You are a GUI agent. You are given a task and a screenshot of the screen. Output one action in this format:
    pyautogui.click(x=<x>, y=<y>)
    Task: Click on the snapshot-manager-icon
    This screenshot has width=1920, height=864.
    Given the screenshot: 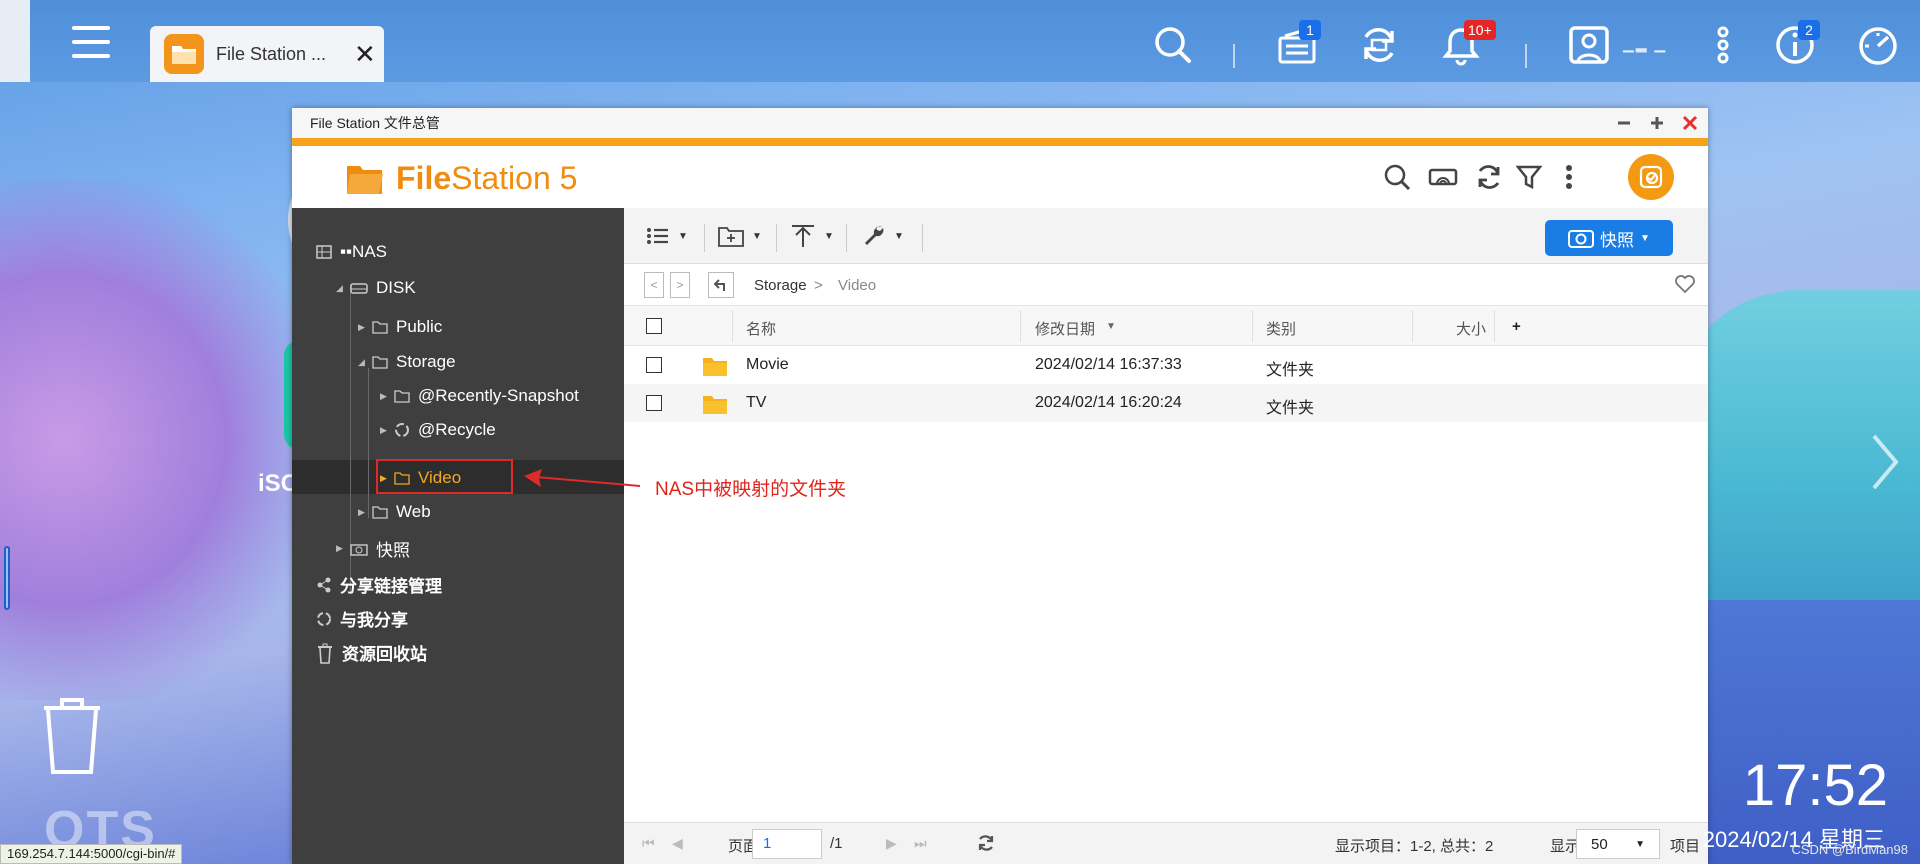 What is the action you would take?
    pyautogui.click(x=1651, y=177)
    